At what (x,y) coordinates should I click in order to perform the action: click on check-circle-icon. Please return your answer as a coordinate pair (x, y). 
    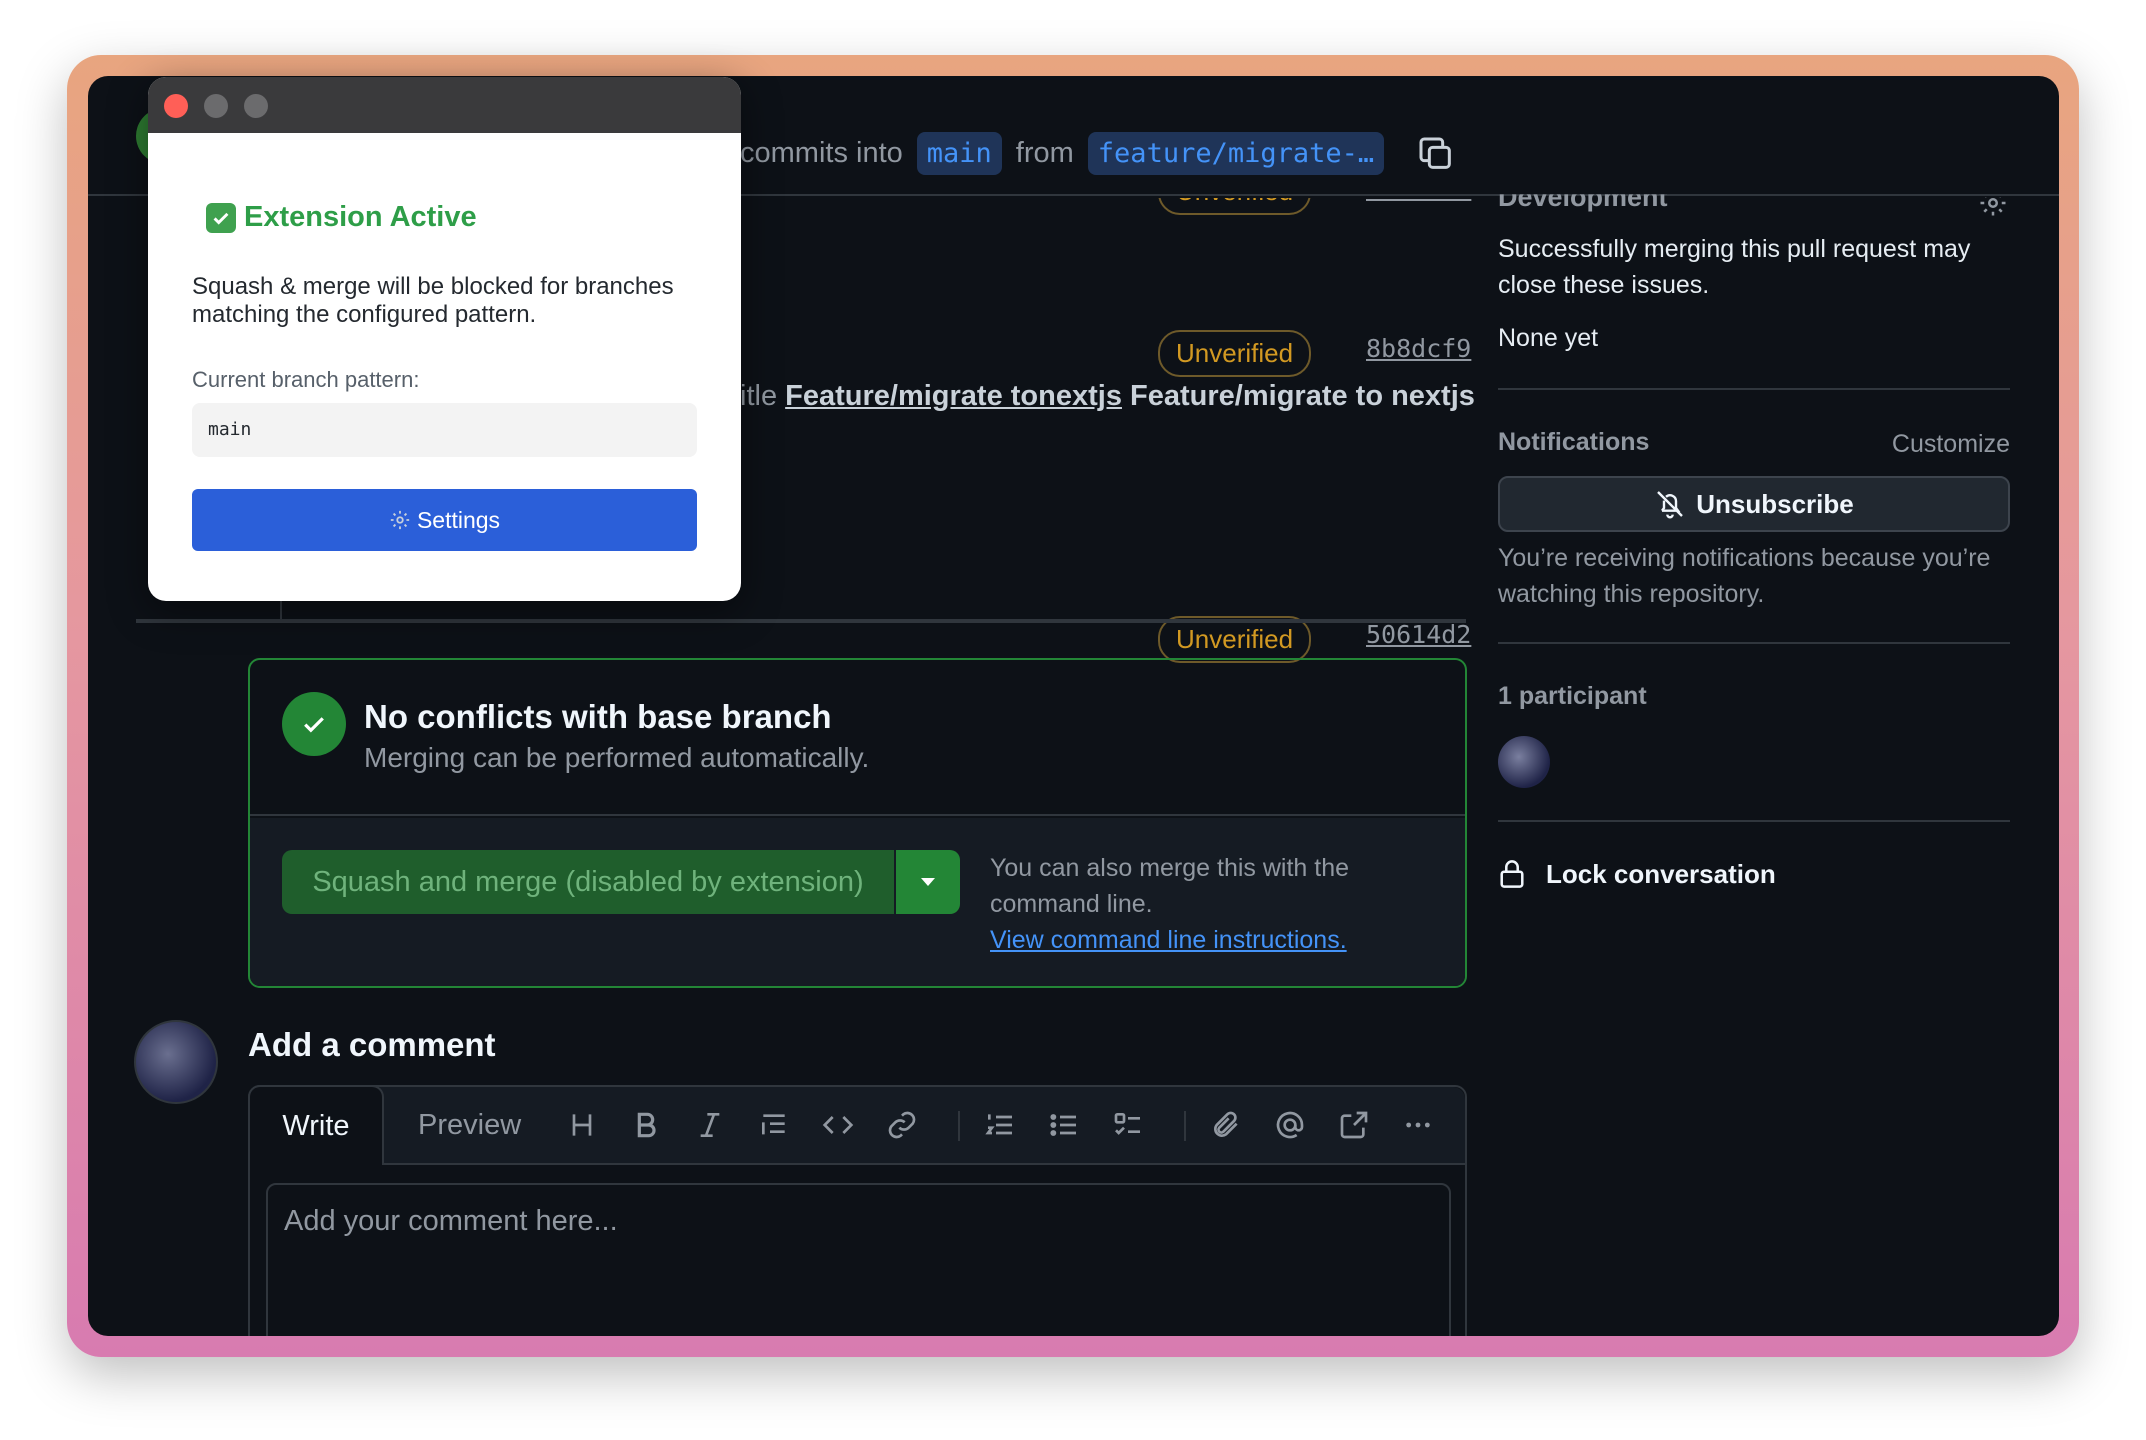
    Looking at the image, I should click on (314, 724).